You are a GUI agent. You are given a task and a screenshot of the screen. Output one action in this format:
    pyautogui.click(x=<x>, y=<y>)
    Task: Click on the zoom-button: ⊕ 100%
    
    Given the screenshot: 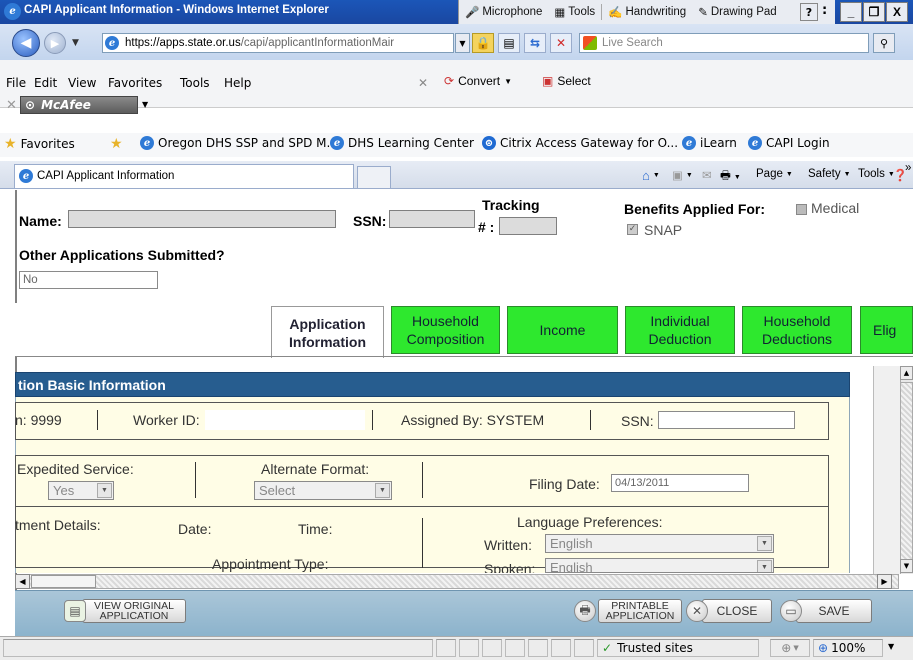 What is the action you would take?
    pyautogui.click(x=848, y=648)
    